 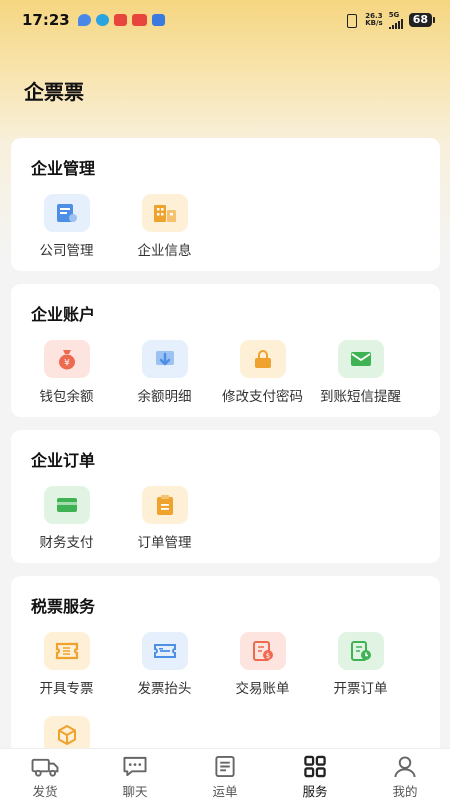 I want to click on invoice-header-icon, so click(x=164, y=651).